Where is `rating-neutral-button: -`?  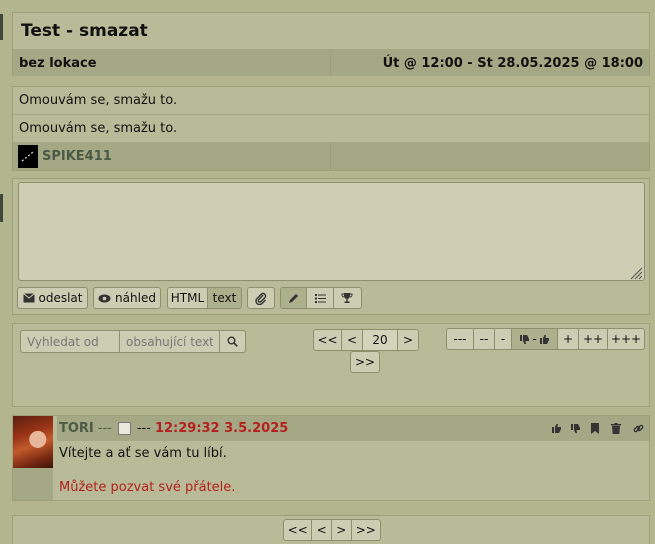 rating-neutral-button: - is located at coordinates (535, 339).